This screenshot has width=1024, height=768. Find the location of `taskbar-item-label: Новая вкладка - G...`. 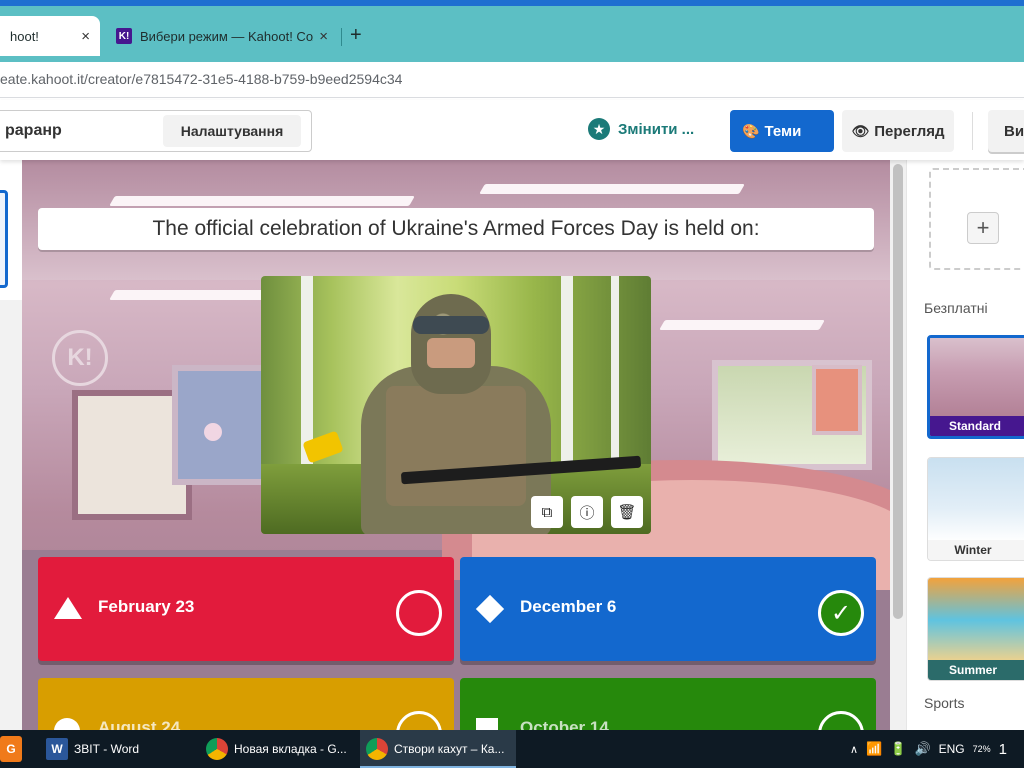

taskbar-item-label: Новая вкладка - G... is located at coordinates (290, 749).